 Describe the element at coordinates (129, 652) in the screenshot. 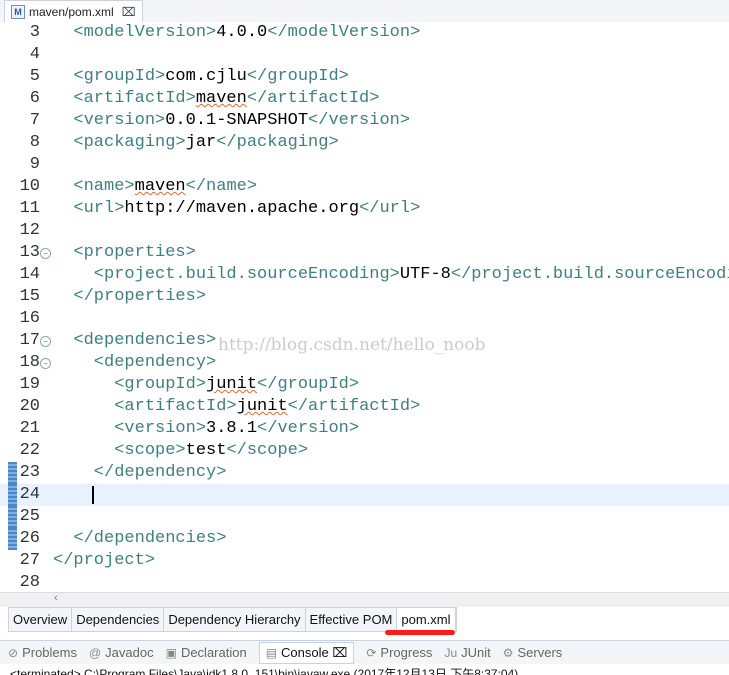

I see `view-tab-label: Javadoc` at that location.